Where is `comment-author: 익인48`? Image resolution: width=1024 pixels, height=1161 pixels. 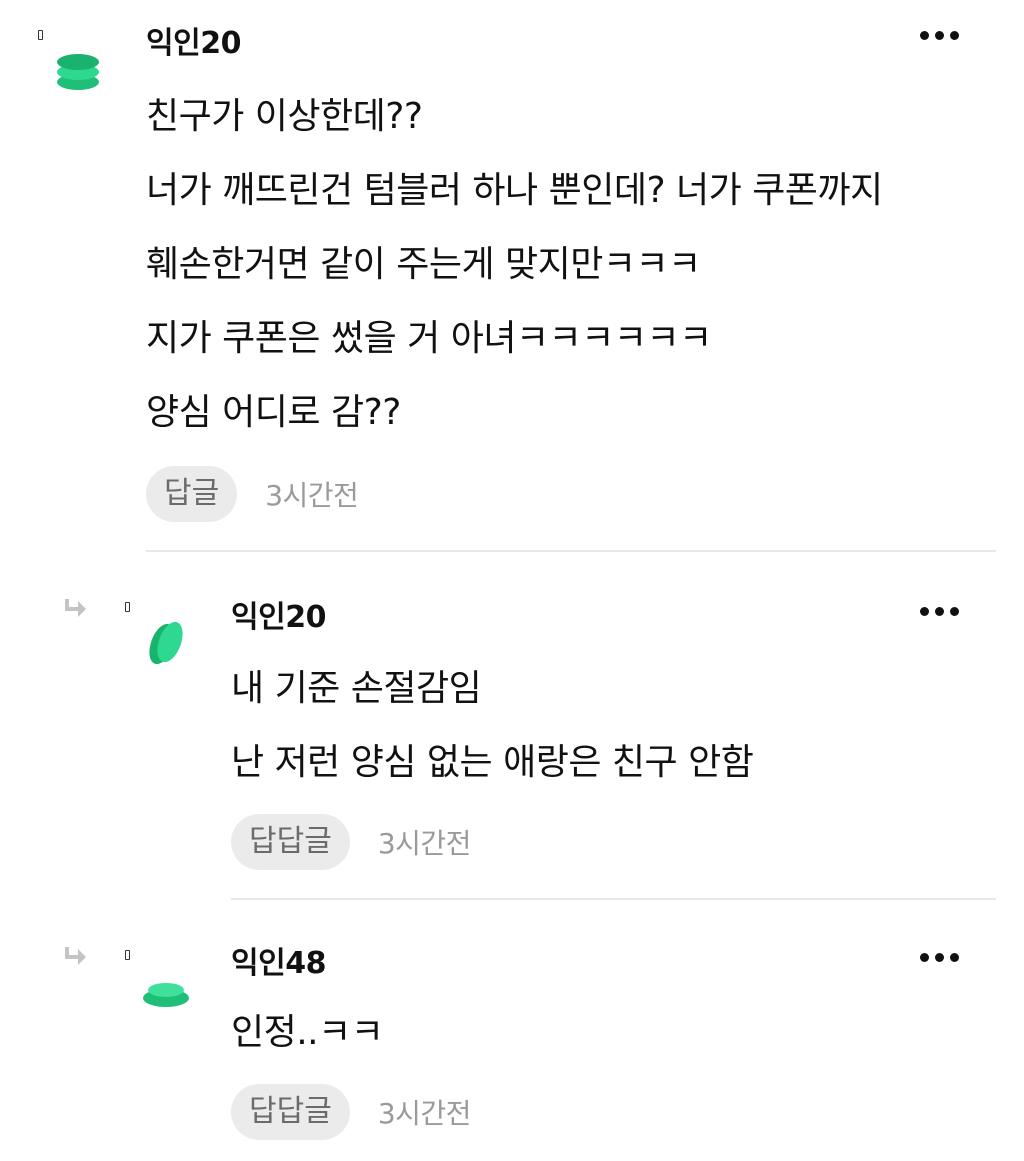 comment-author: 익인48 is located at coordinates (278, 964).